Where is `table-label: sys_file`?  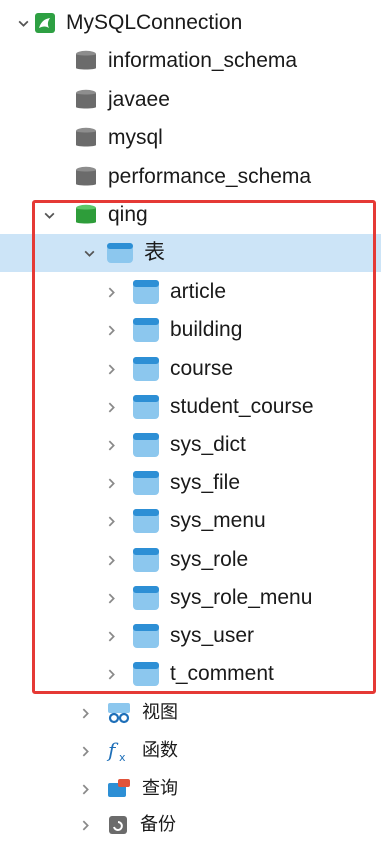 table-label: sys_file is located at coordinates (205, 482).